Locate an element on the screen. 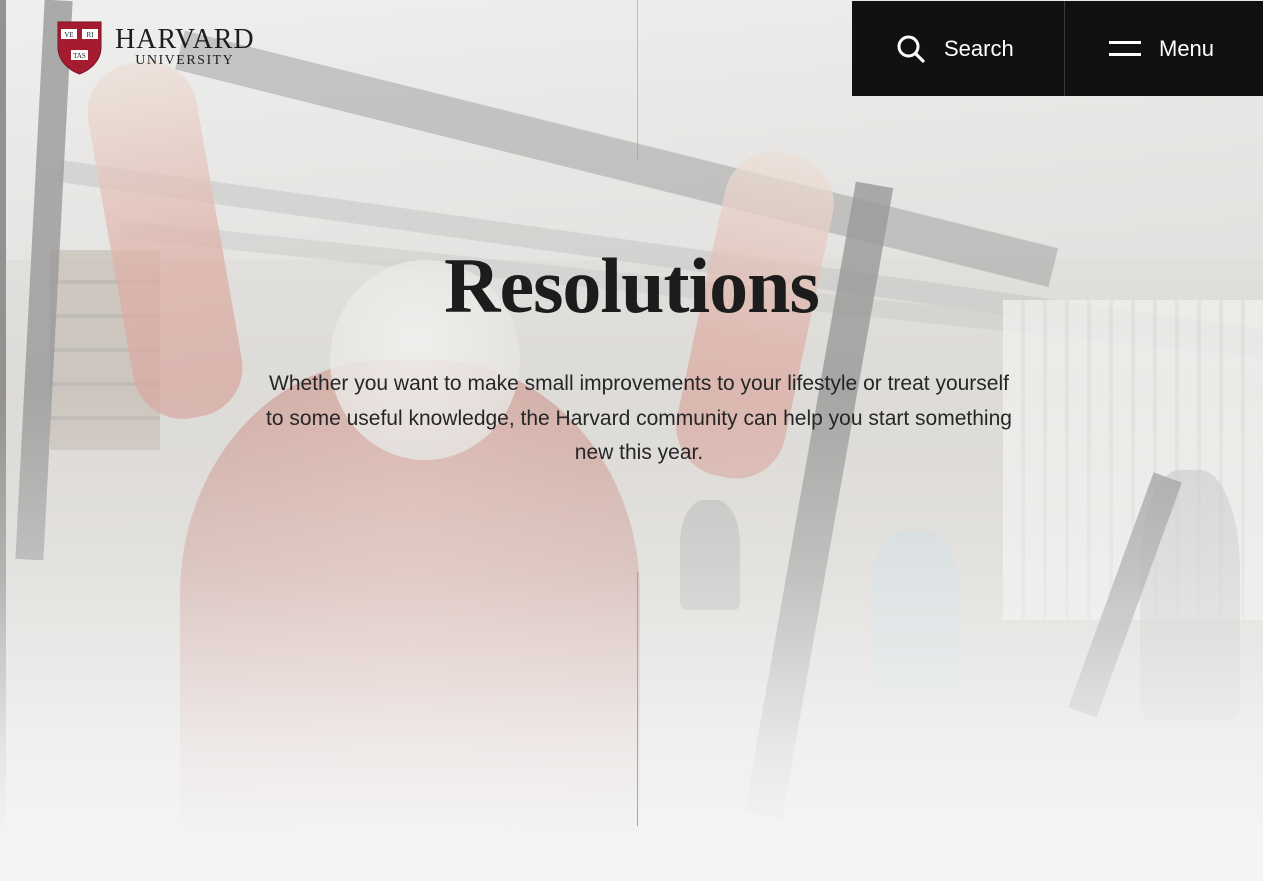 Image resolution: width=1263 pixels, height=881 pixels. shield-text-tas: TAS is located at coordinates (79, 56).